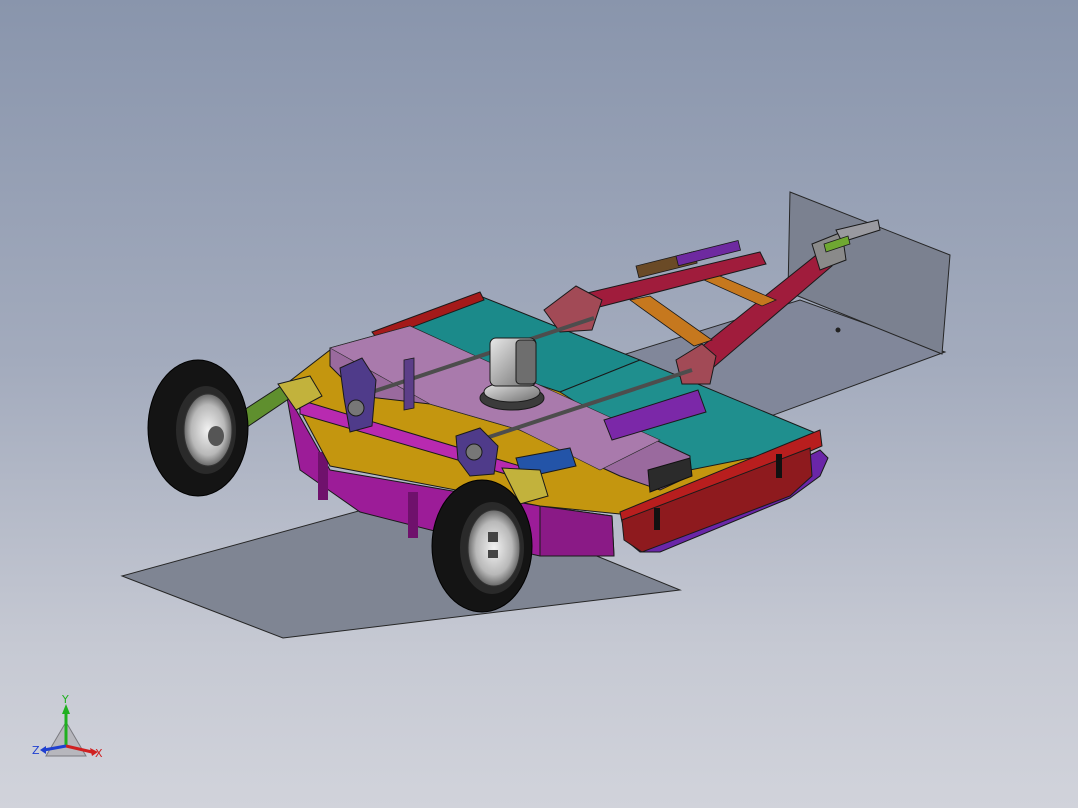 Image resolution: width=1078 pixels, height=808 pixels. I want to click on plate-hole, so click(838, 330).